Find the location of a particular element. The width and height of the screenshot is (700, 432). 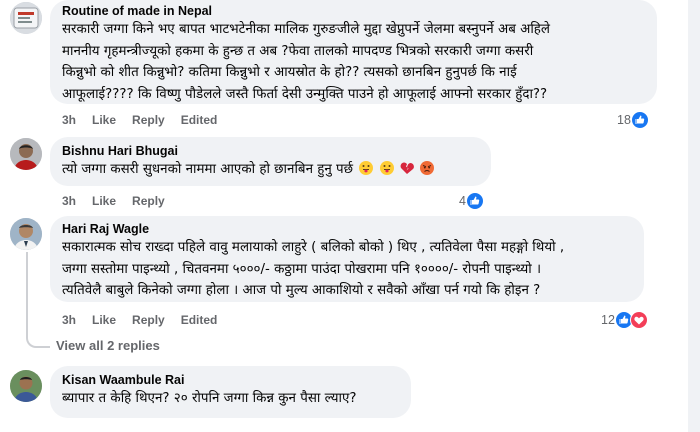

love-icon is located at coordinates (638, 320).